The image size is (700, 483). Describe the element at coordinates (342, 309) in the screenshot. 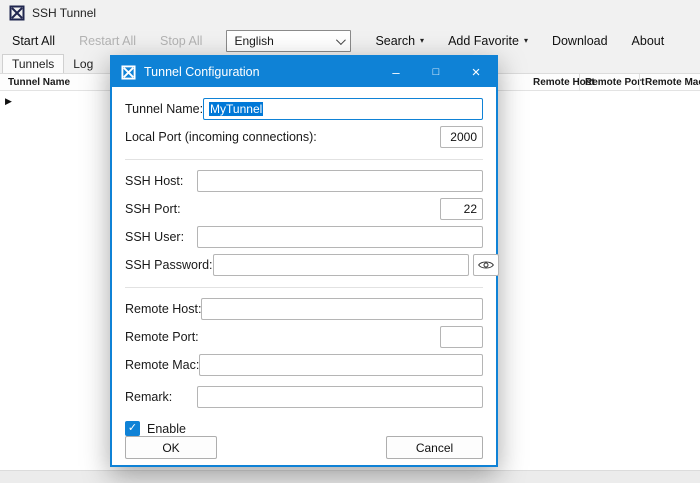

I see `remote-host-input` at that location.